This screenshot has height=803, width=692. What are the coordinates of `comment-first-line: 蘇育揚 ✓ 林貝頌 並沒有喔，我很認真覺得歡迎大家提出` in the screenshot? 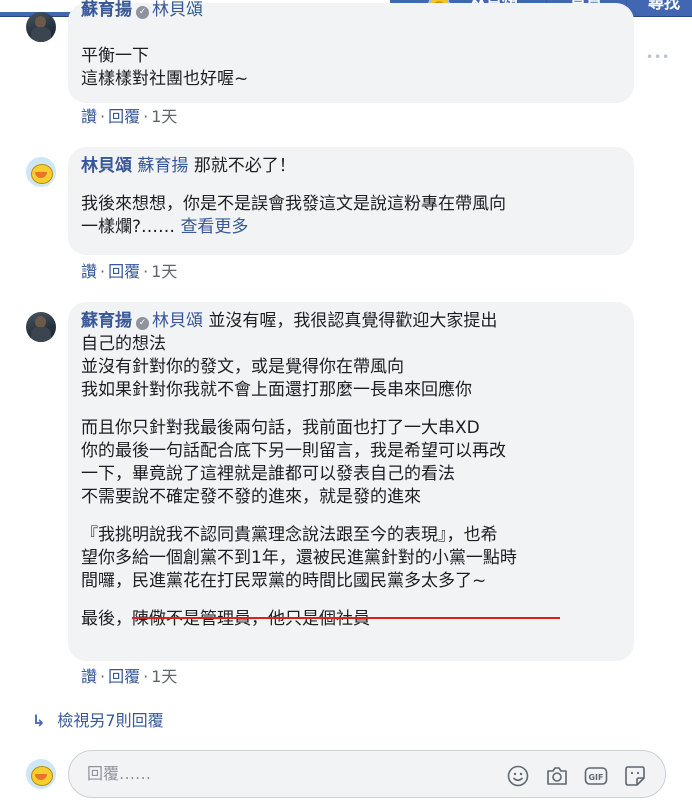 It's located at (351, 321).